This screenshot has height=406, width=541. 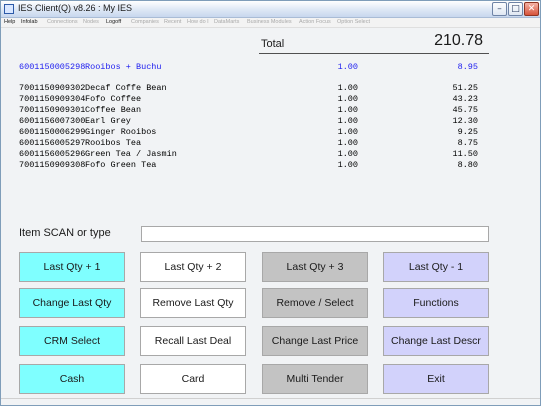 What do you see at coordinates (467, 143) in the screenshot?
I see `item-price: 8.75` at bounding box center [467, 143].